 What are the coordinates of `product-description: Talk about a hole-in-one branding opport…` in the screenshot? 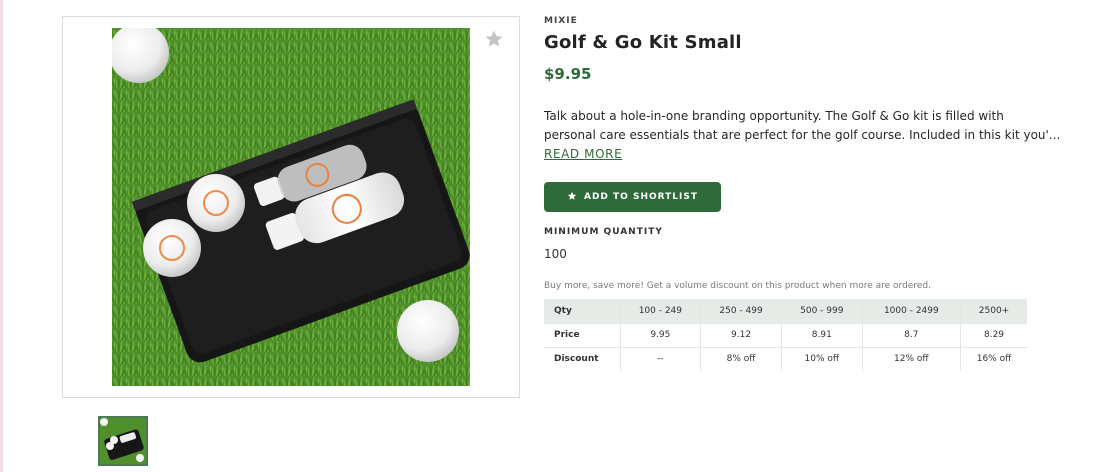 It's located at (802, 135).